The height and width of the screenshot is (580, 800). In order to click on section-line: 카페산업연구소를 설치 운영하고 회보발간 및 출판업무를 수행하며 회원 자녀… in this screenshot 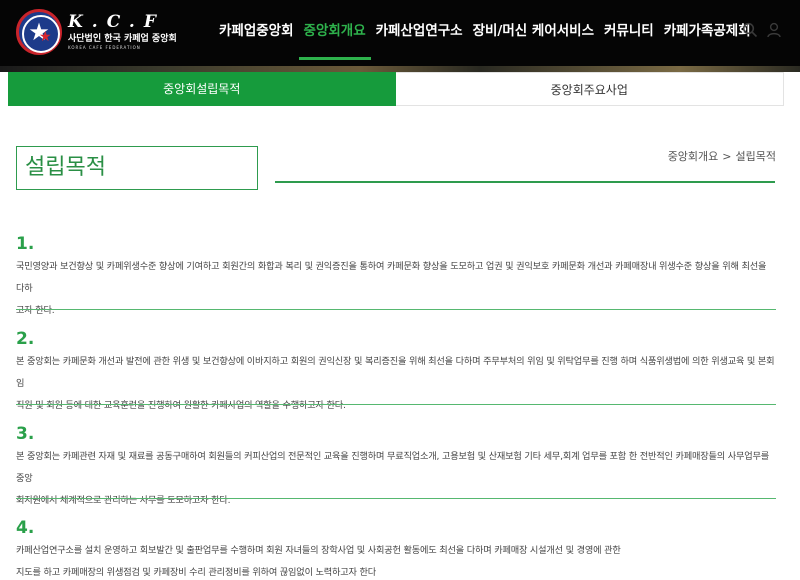, I will do `click(318, 550)`.